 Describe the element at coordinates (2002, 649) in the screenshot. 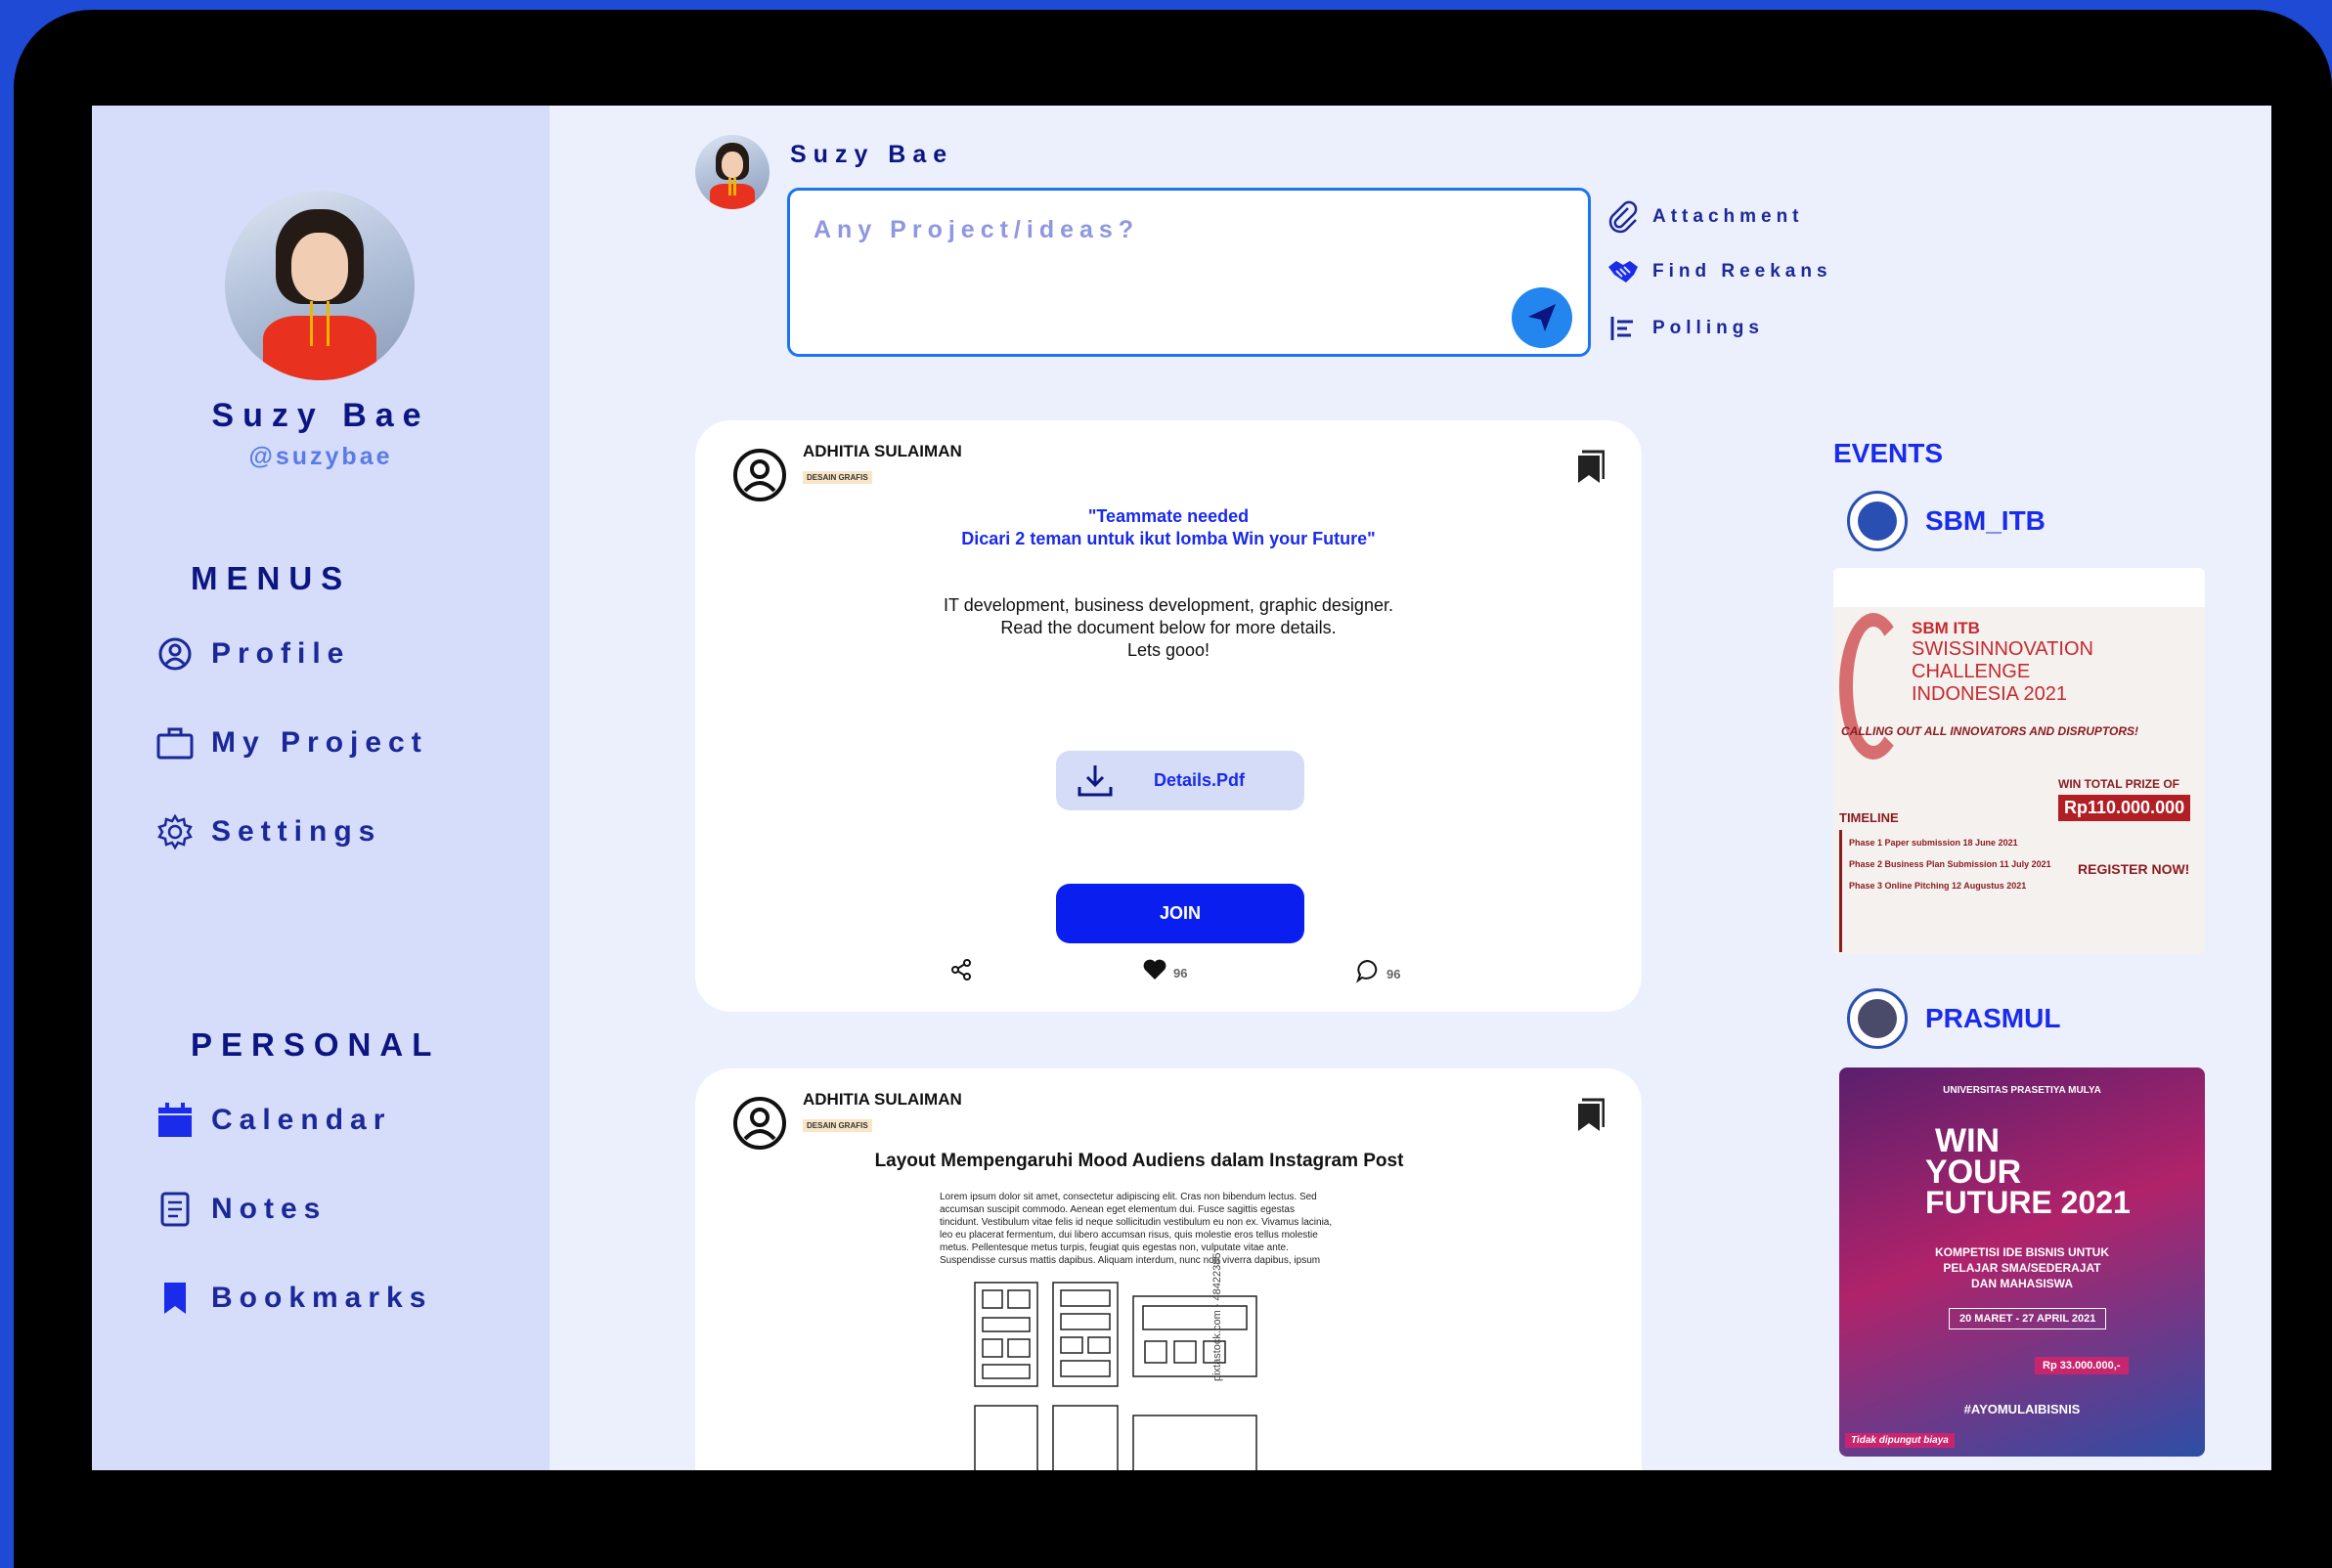

I see `poster-title: SWISSINNOVATION` at that location.